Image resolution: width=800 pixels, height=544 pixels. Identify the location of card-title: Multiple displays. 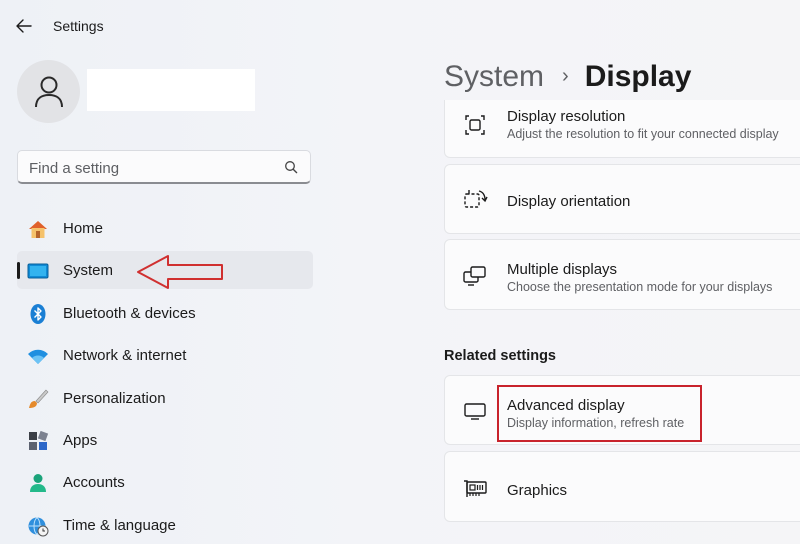
(562, 269).